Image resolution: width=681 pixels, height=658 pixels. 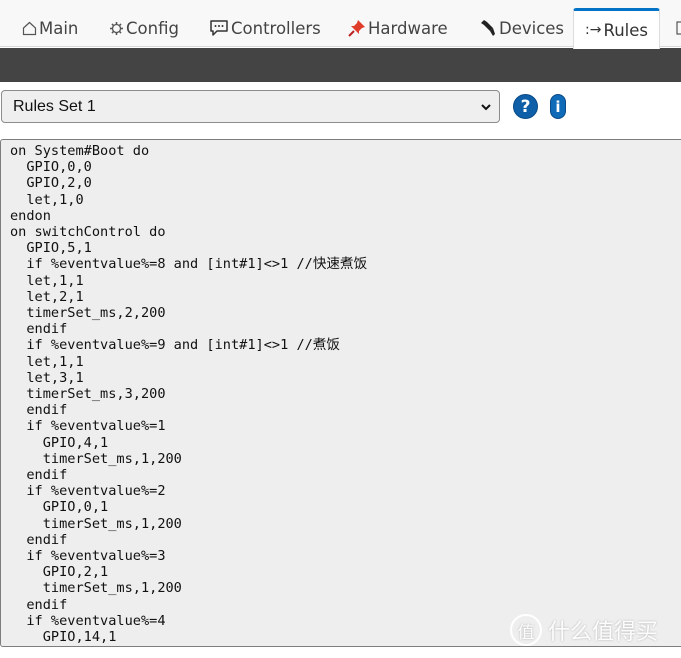 I want to click on tab-config-label: Config, so click(x=152, y=28).